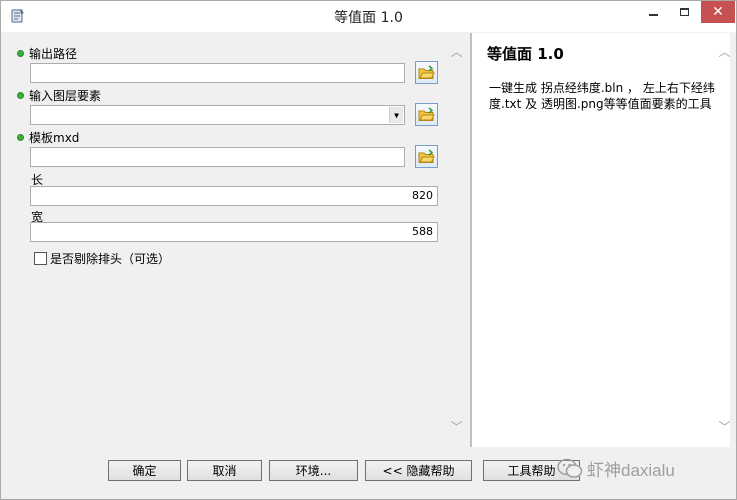  Describe the element at coordinates (570, 468) in the screenshot. I see `wechat-icon` at that location.